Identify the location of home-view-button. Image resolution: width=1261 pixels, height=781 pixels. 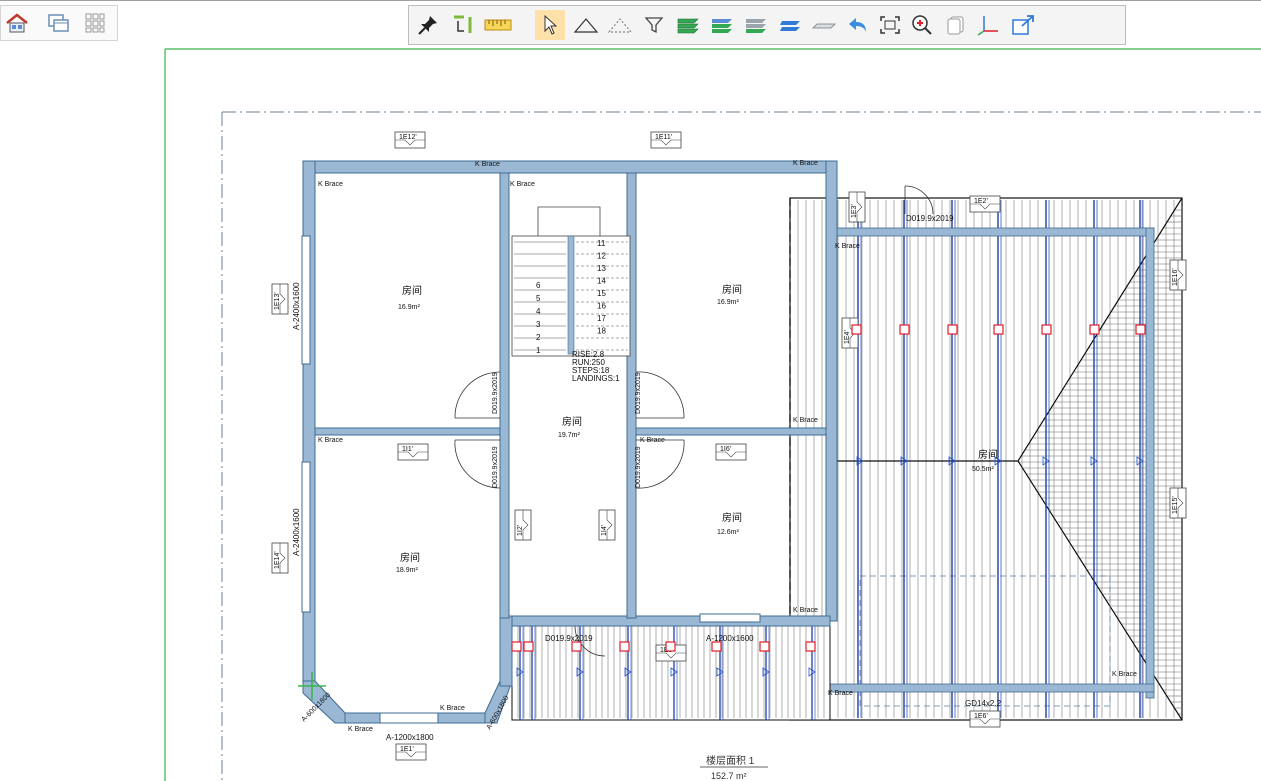
(17, 23).